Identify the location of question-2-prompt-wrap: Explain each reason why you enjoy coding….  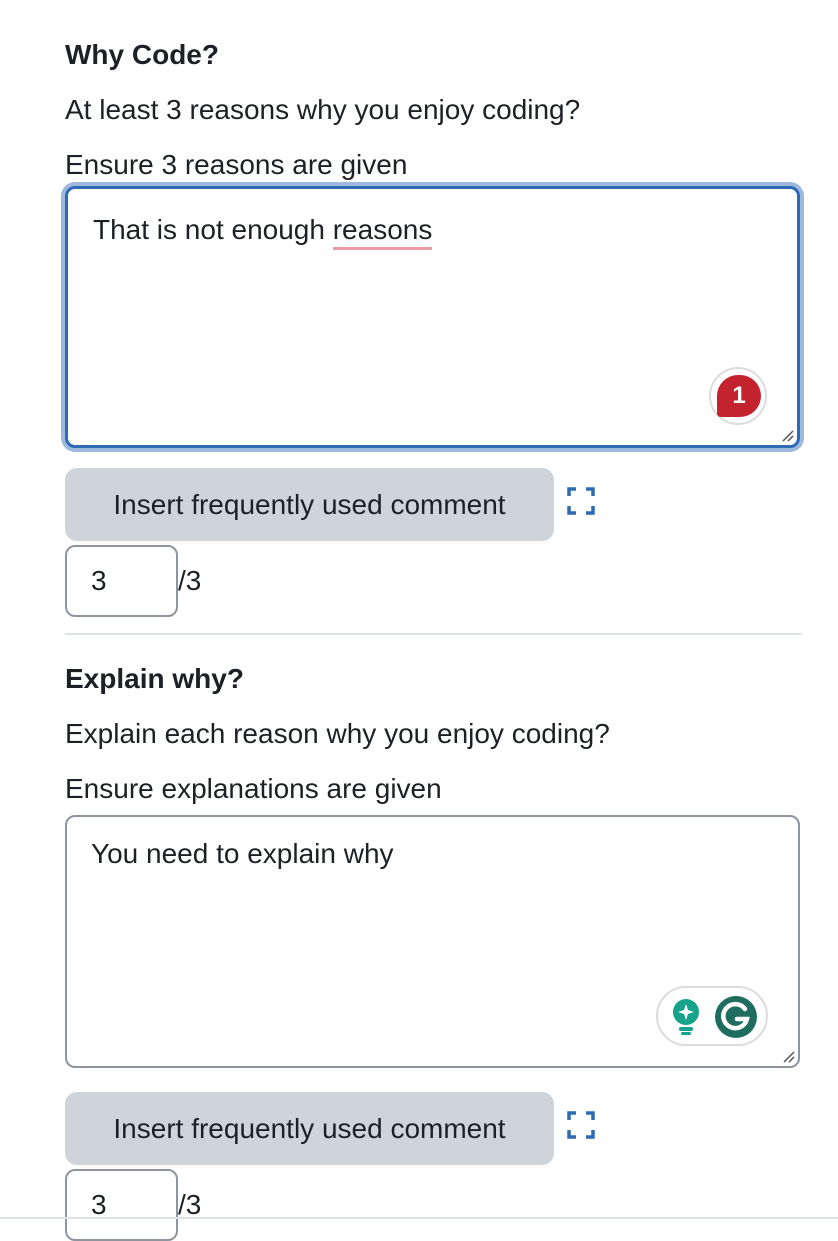
(433, 734).